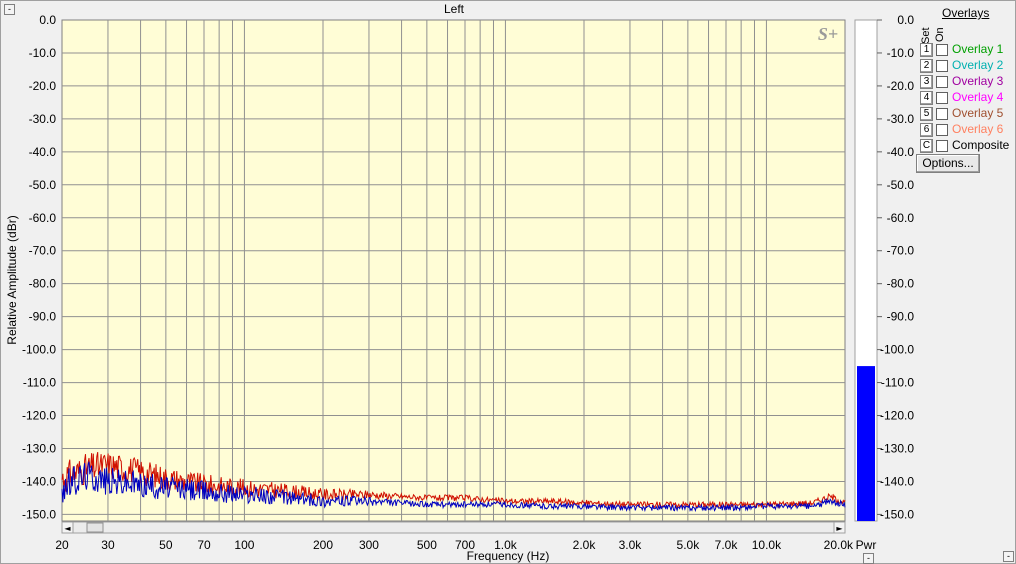  Describe the element at coordinates (12, 279) in the screenshot. I see `y-axis-label: Relative Amplitude (dBr)` at that location.